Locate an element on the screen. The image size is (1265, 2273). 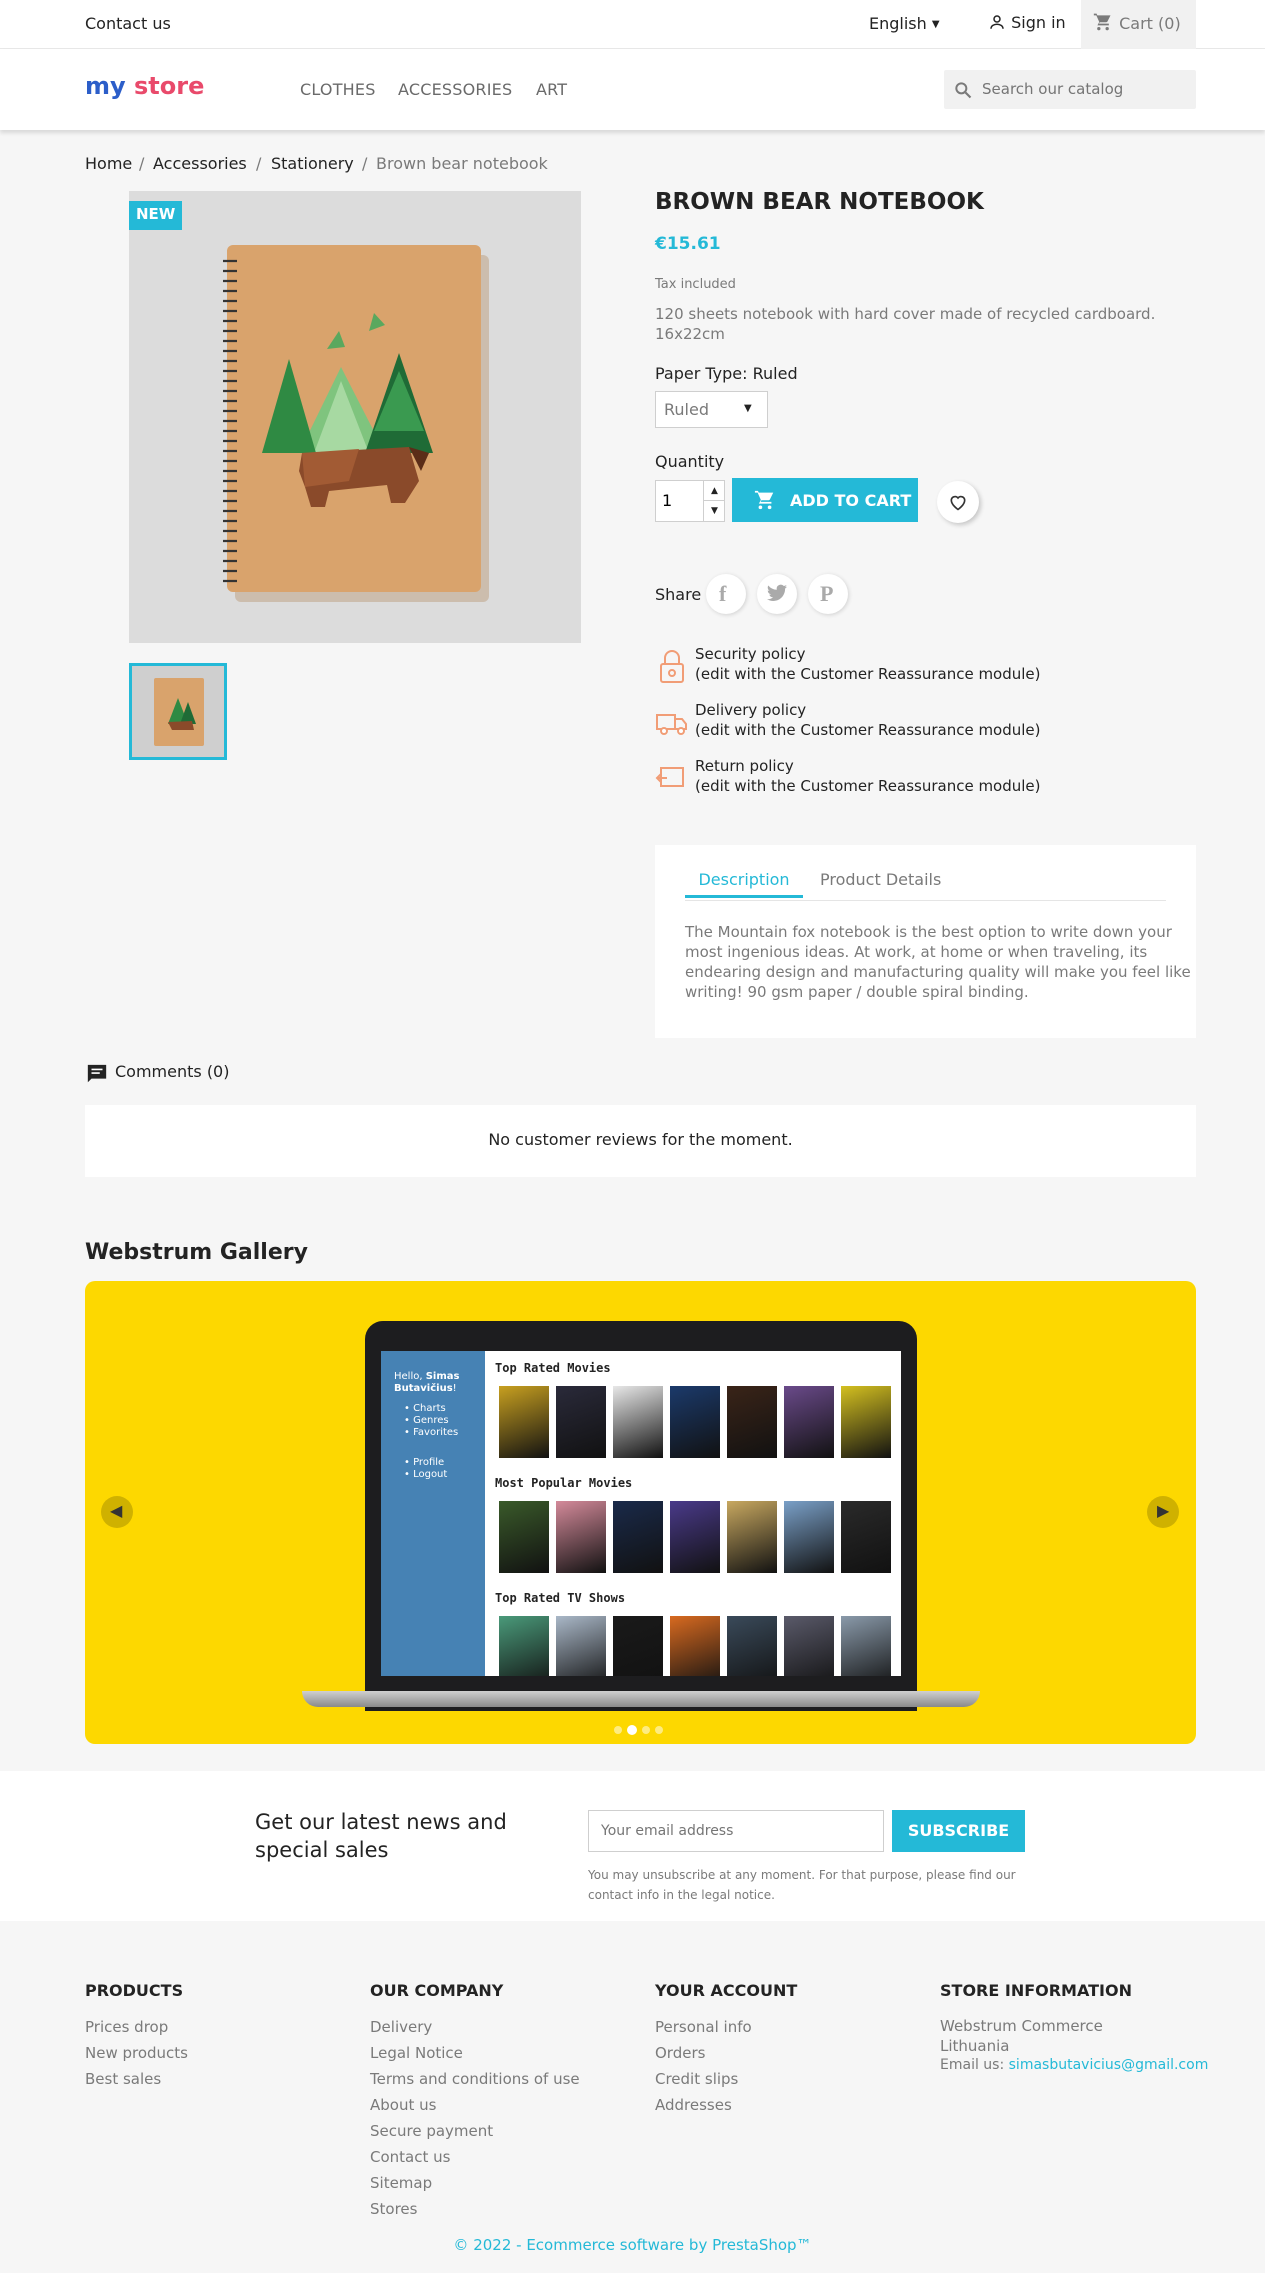
search-icon is located at coordinates (963, 90).